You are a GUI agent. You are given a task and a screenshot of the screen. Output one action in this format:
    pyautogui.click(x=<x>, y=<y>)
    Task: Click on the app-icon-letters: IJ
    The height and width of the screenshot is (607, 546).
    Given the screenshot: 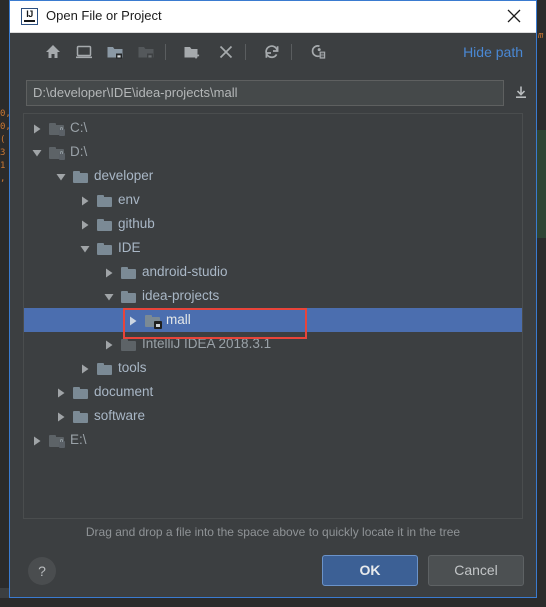 What is the action you would take?
    pyautogui.click(x=29, y=14)
    